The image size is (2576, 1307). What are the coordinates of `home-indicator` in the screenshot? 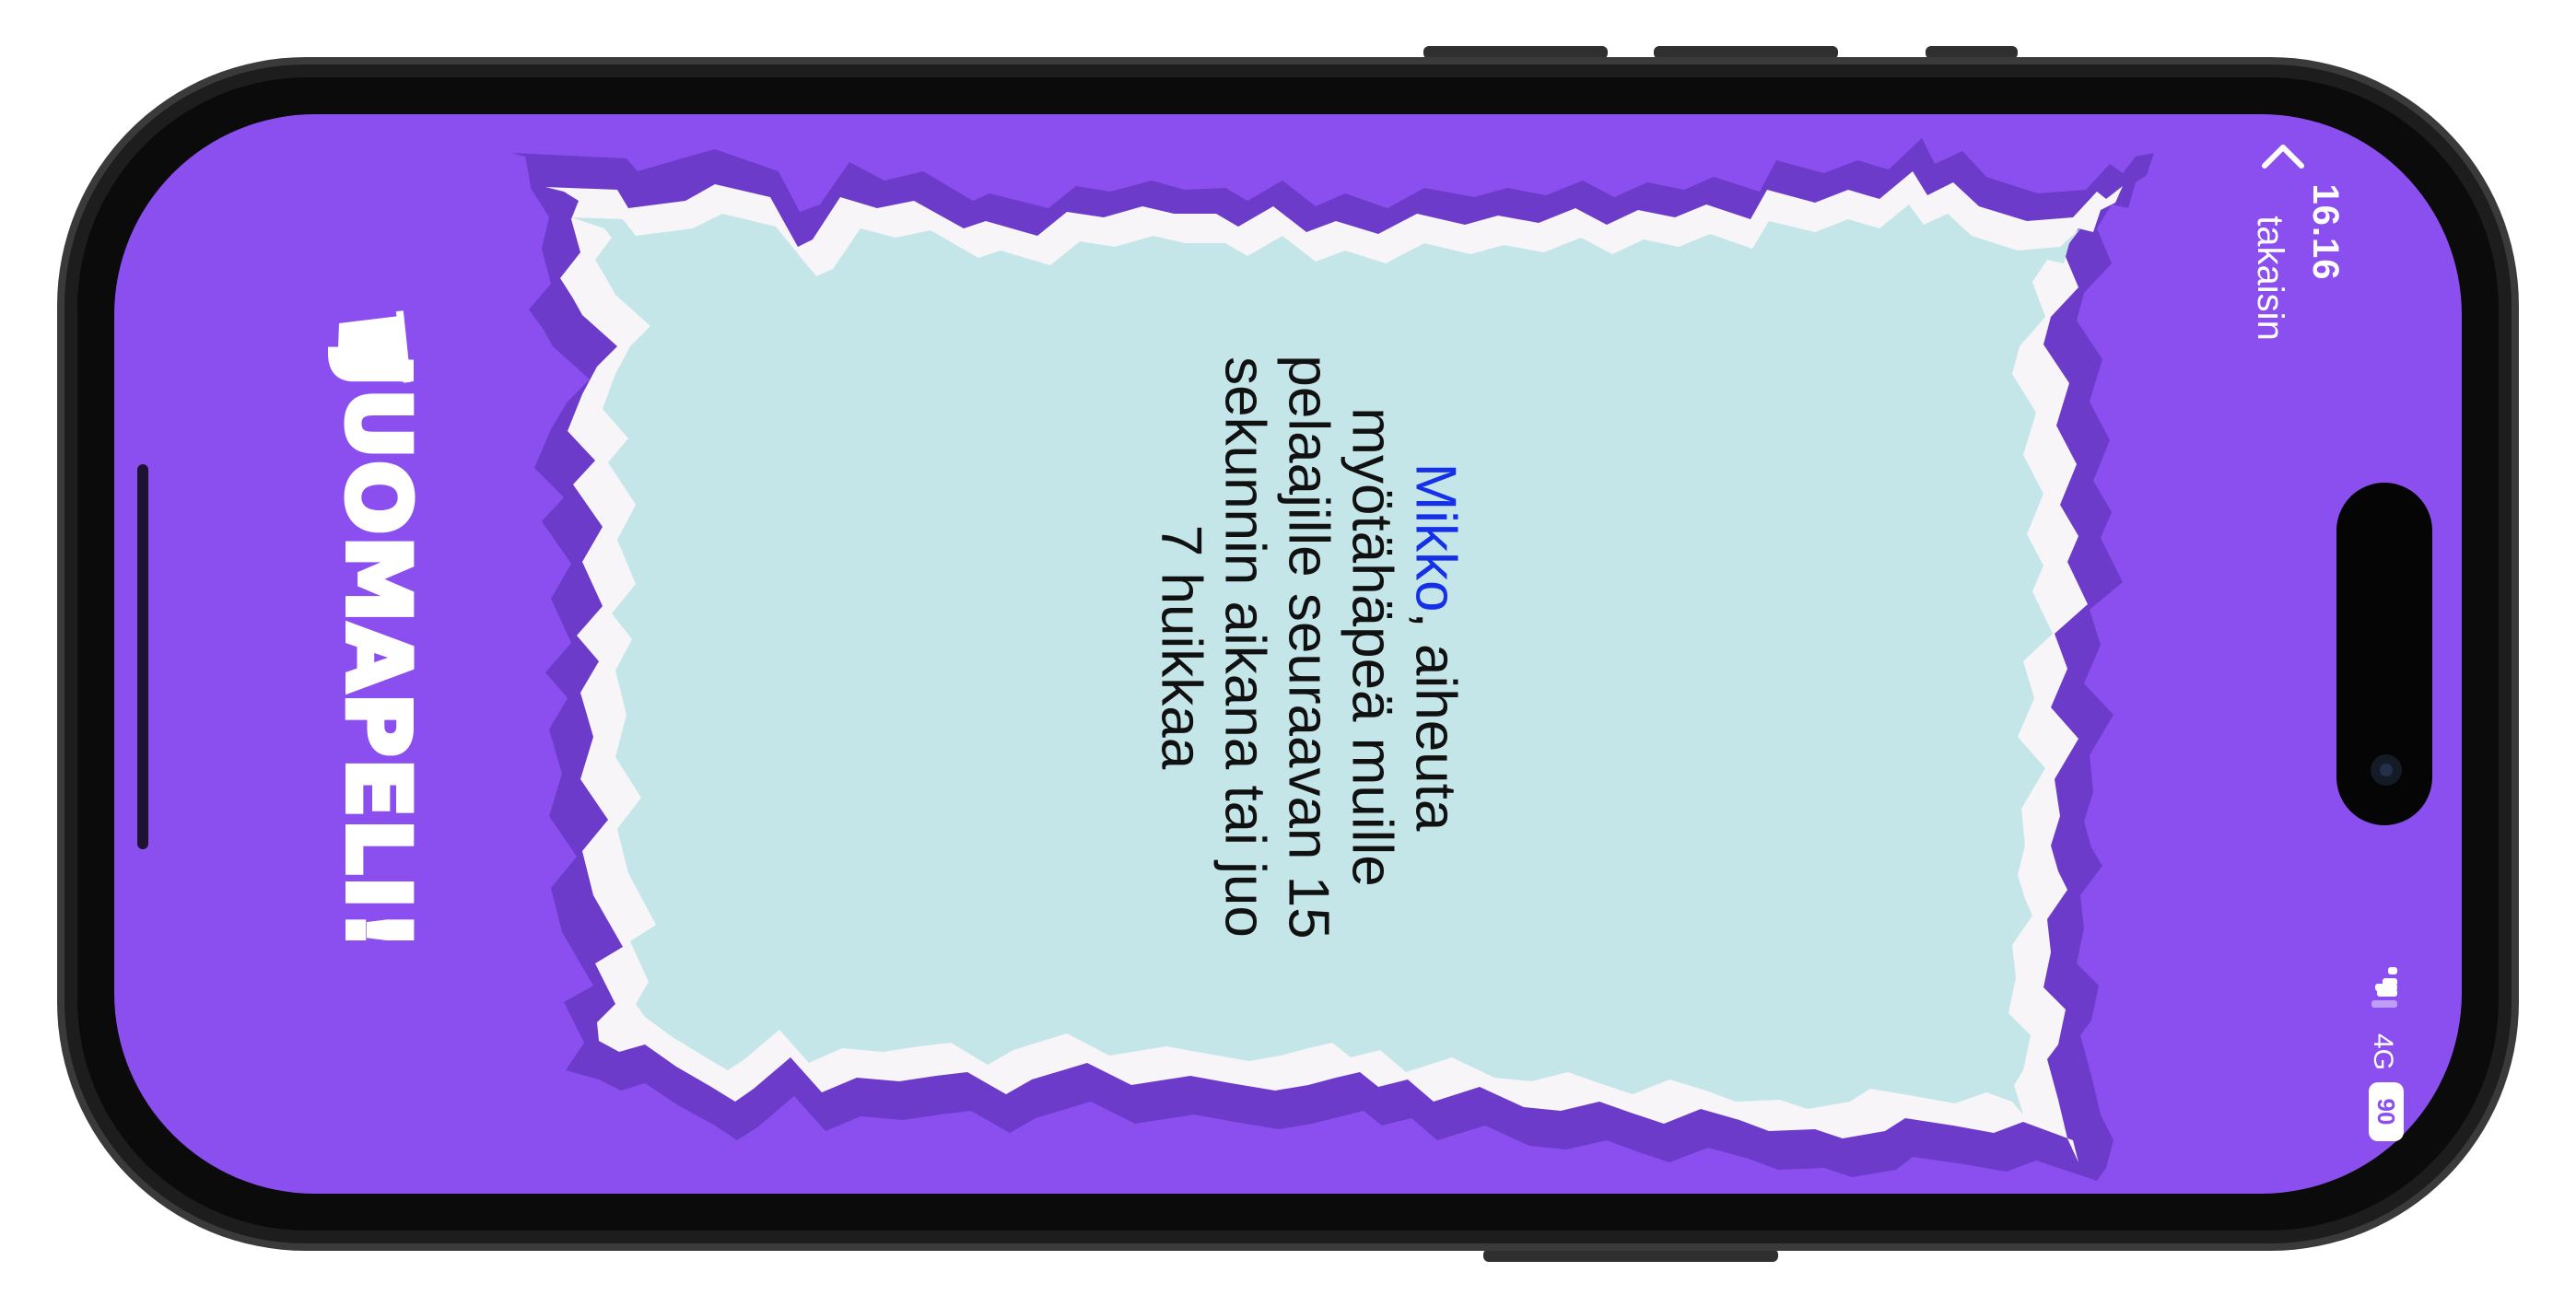 It's located at (142, 657).